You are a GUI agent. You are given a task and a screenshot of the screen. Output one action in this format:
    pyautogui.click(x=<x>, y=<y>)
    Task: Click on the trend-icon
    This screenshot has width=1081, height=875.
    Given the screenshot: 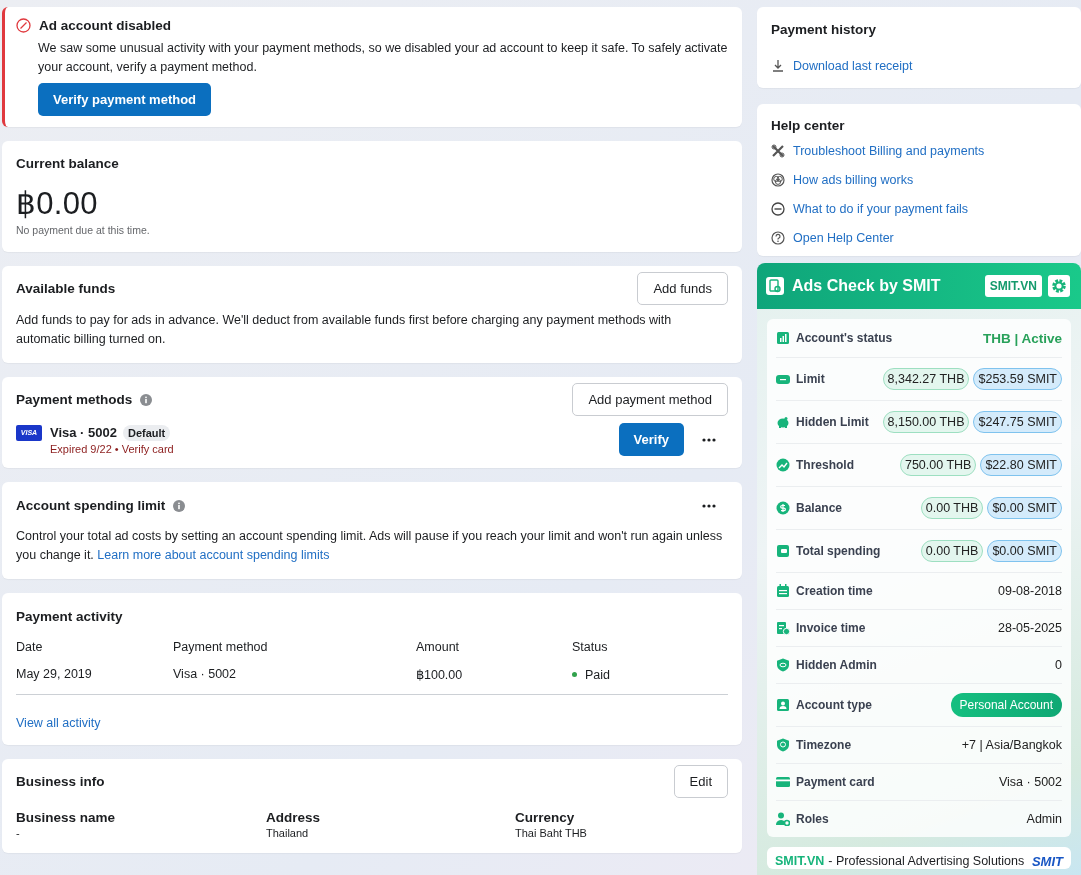 What is the action you would take?
    pyautogui.click(x=783, y=465)
    